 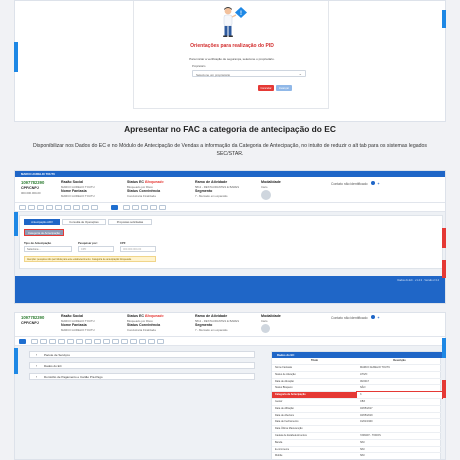 What do you see at coordinates (142, 354) in the screenshot?
I see `accordion-pacote-servicos: › Pacote de Serviços` at bounding box center [142, 354].